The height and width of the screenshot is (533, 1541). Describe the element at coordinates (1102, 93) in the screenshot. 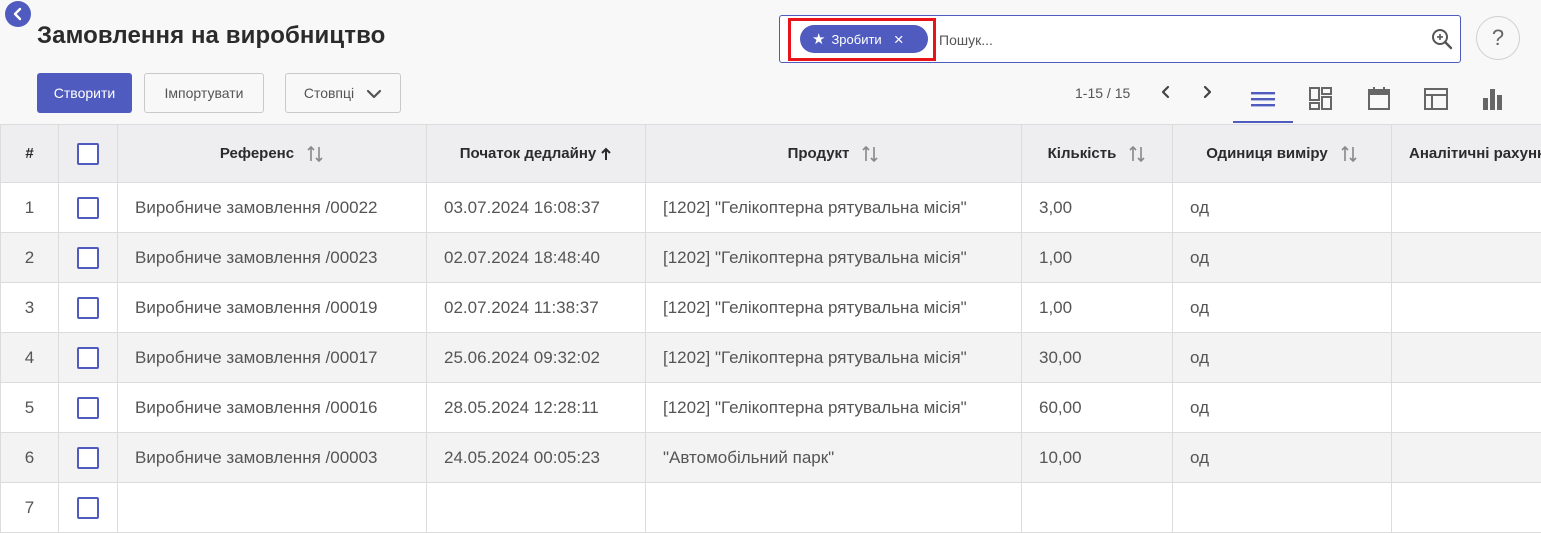

I see `pager-range: 1-15 / 15` at that location.